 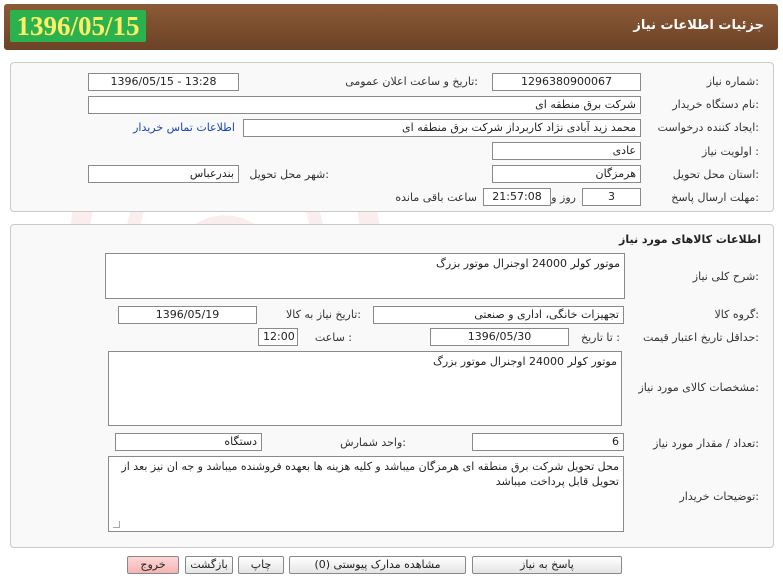 I want to click on response-deadline-label: مهلت ارسال پاسخ:, so click(x=715, y=197).